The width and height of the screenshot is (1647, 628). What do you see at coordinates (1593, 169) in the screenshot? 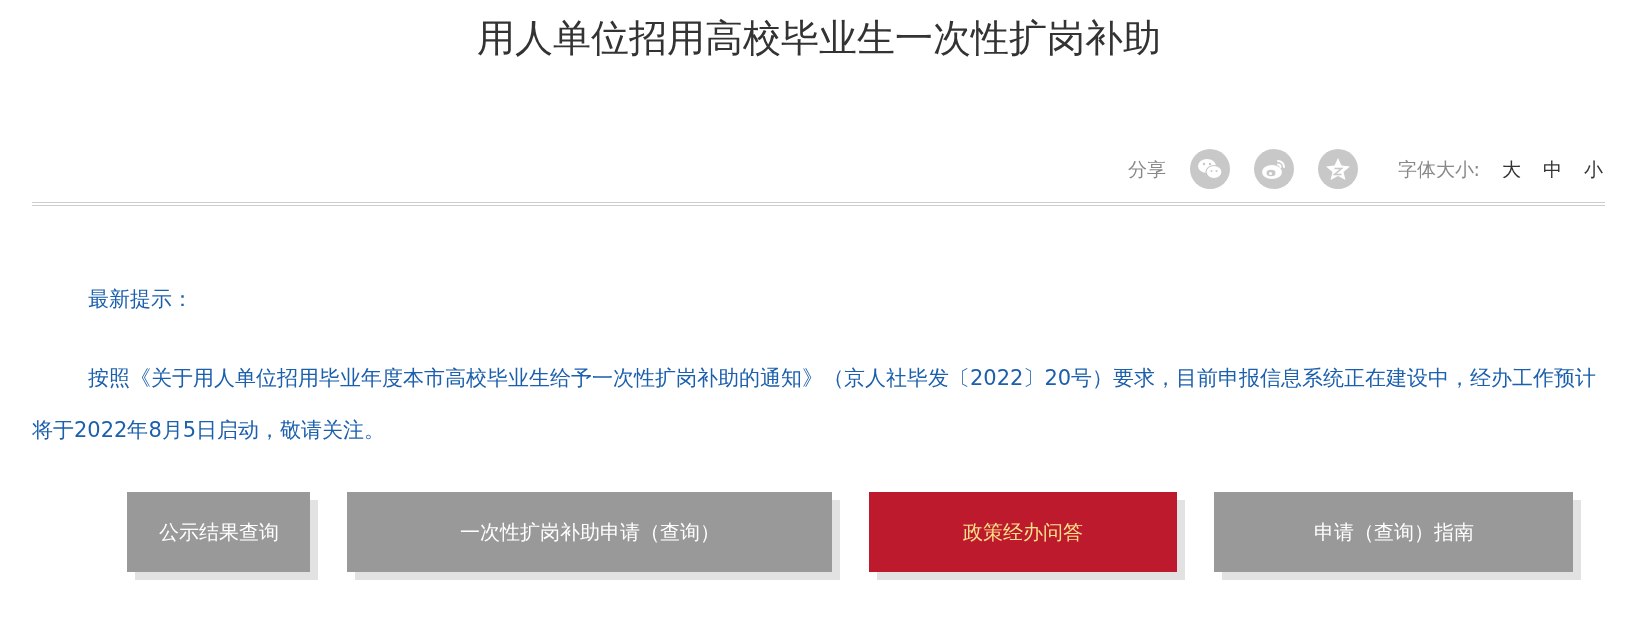
I see `font-size-option: 小` at bounding box center [1593, 169].